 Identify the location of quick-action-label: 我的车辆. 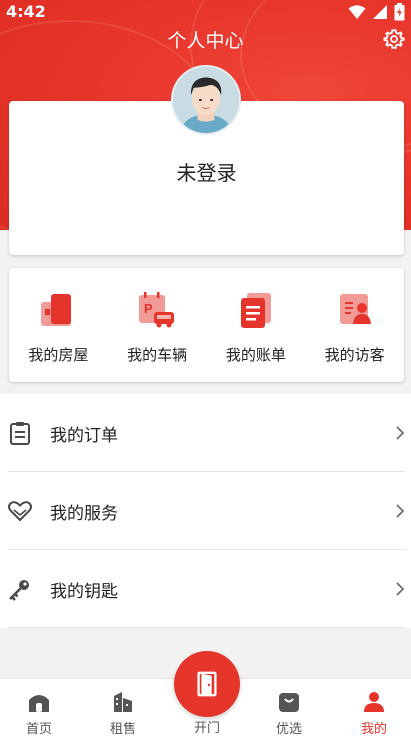
(157, 355).